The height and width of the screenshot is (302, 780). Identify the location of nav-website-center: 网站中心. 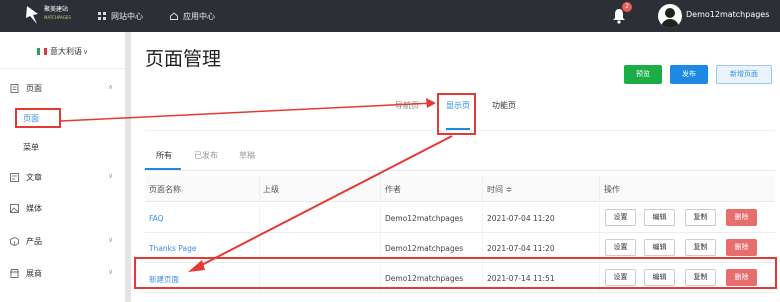
(120, 16).